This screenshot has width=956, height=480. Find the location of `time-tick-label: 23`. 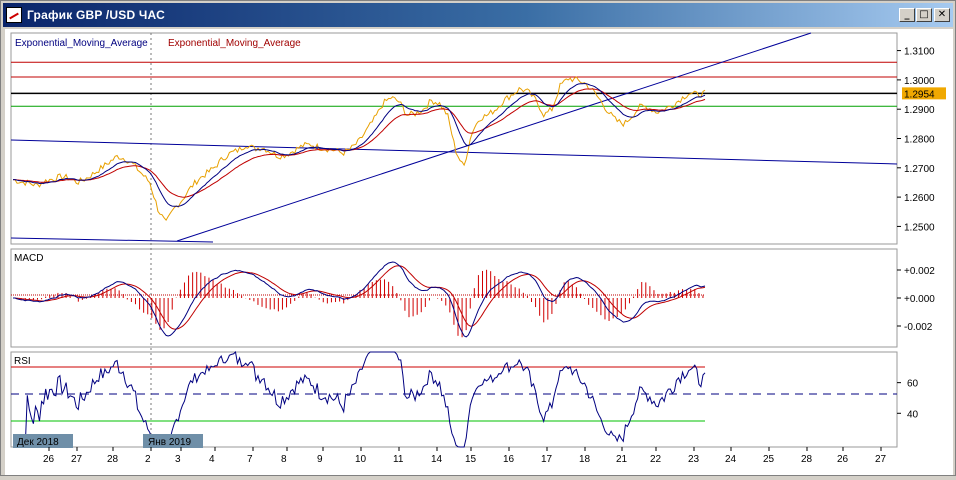

time-tick-label: 23 is located at coordinates (694, 459).